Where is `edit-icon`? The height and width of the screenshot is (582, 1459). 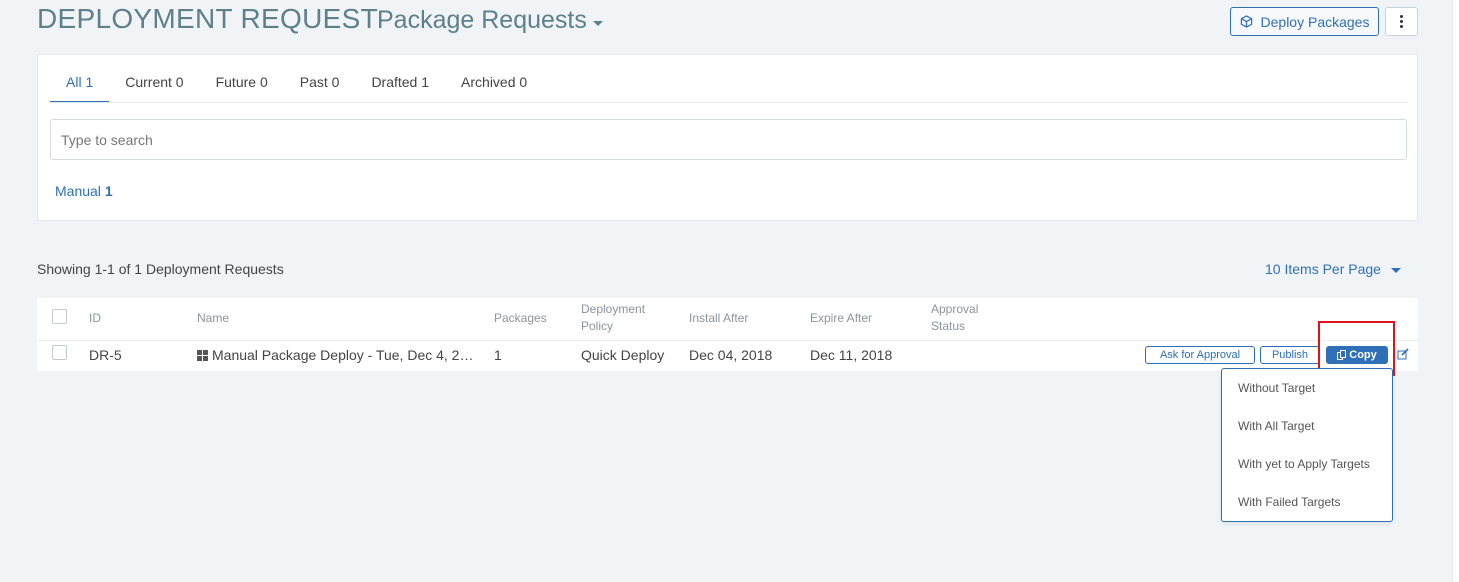
edit-icon is located at coordinates (1403, 354).